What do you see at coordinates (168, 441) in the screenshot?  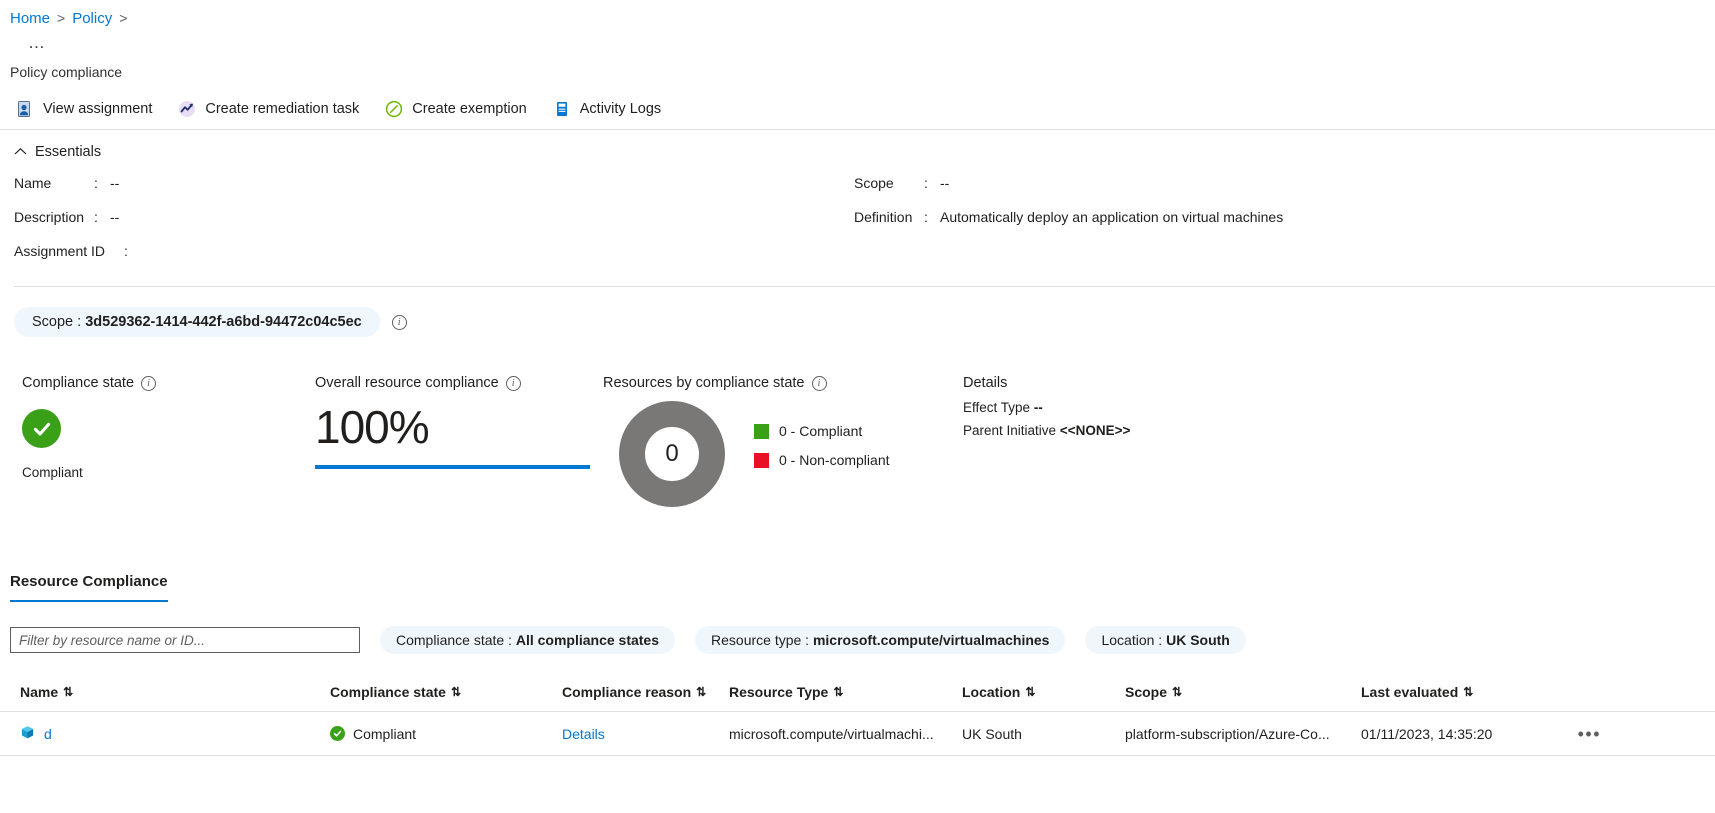 I see `compliance-state-widget: Compliance state i Compliant` at bounding box center [168, 441].